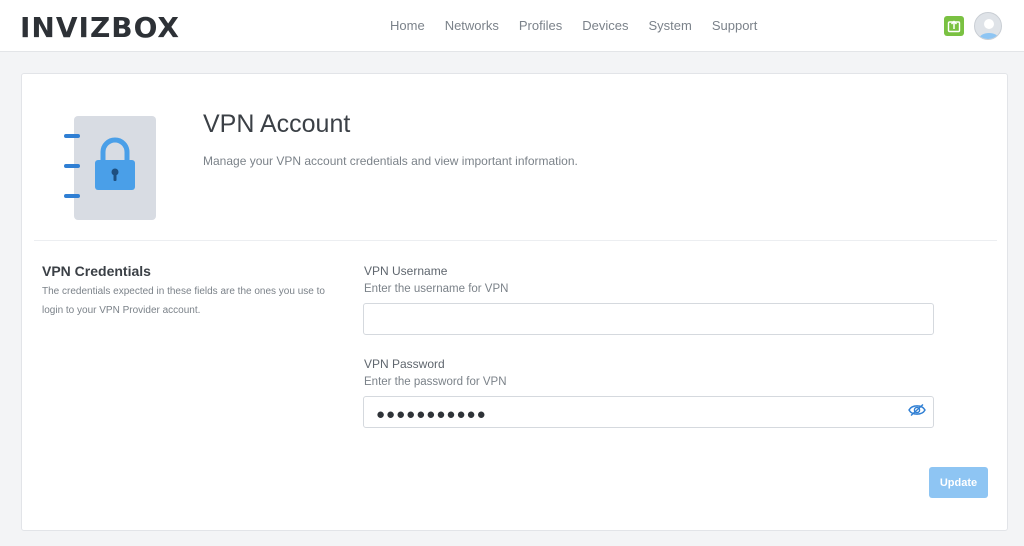  What do you see at coordinates (407, 25) in the screenshot?
I see `nav-home: Home` at bounding box center [407, 25].